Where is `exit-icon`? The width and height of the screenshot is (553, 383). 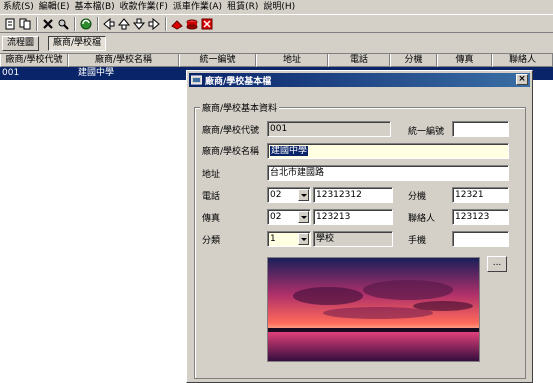 exit-icon is located at coordinates (207, 24).